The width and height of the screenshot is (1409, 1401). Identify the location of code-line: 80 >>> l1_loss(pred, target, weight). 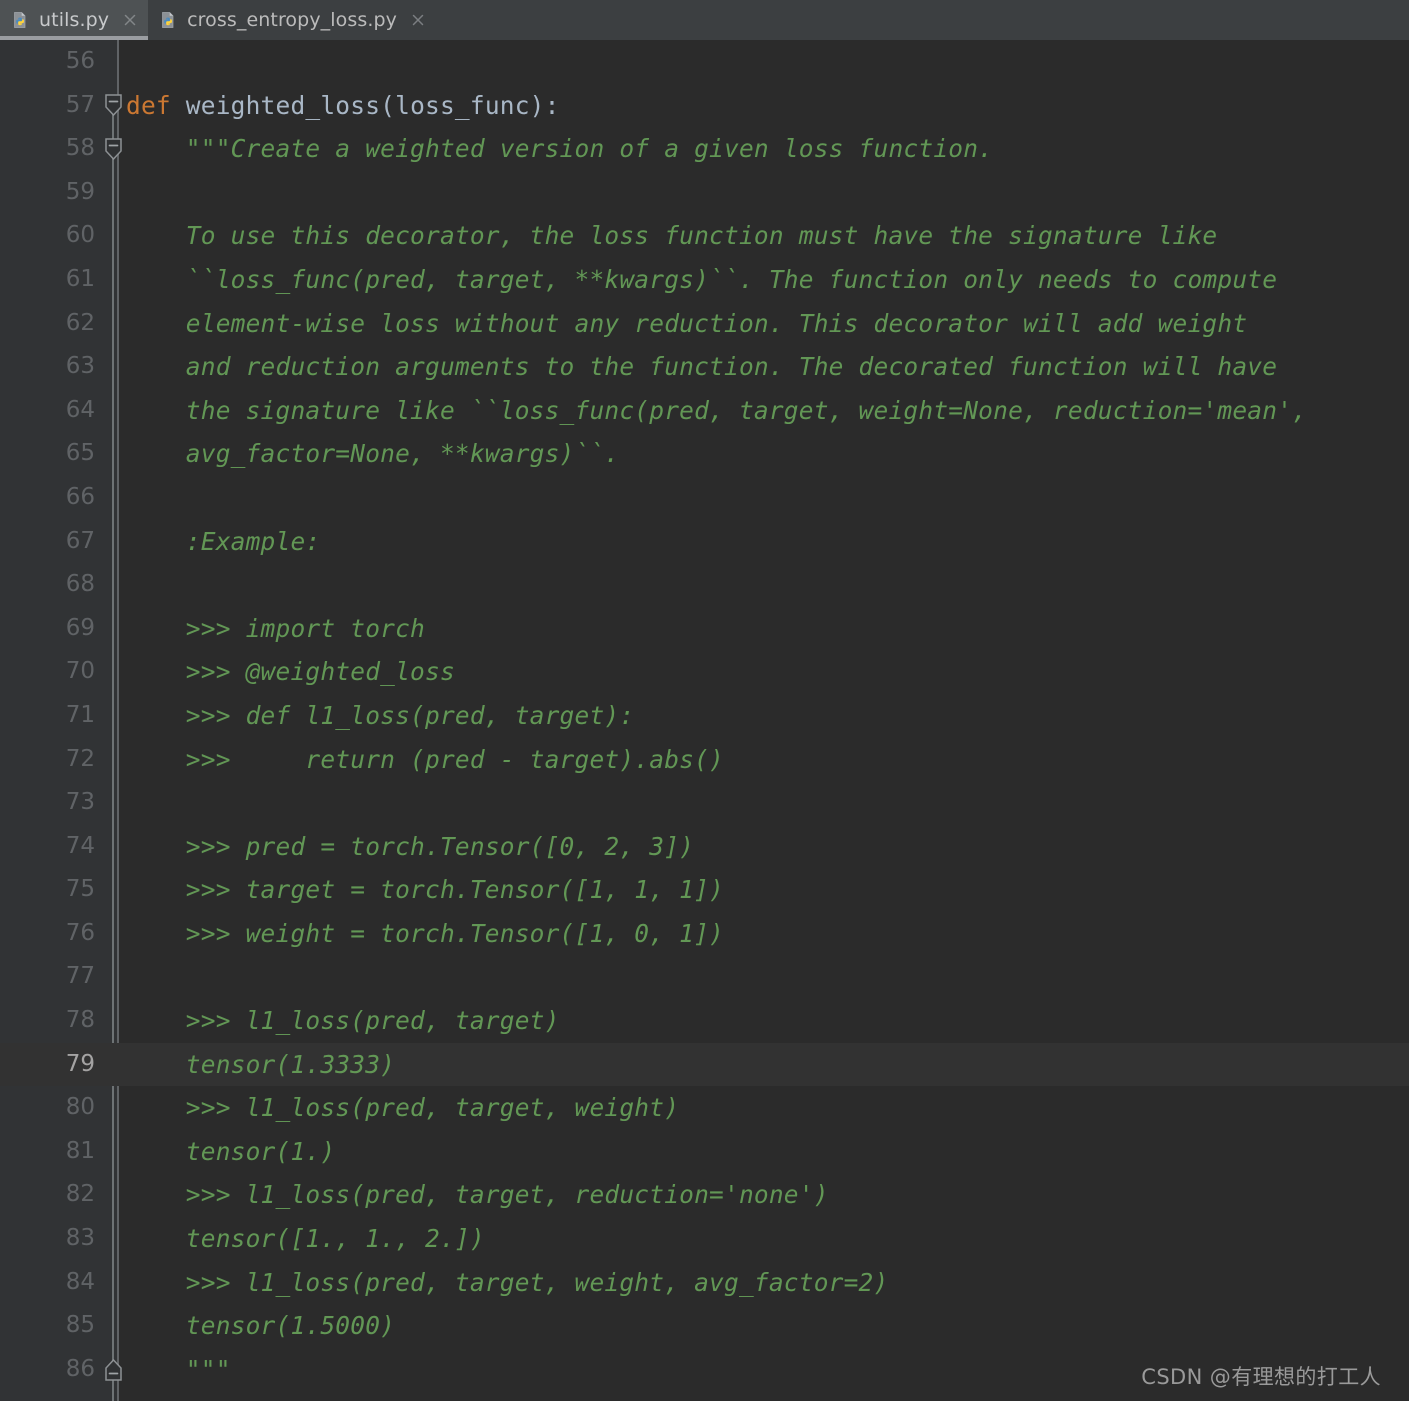
(704, 1108).